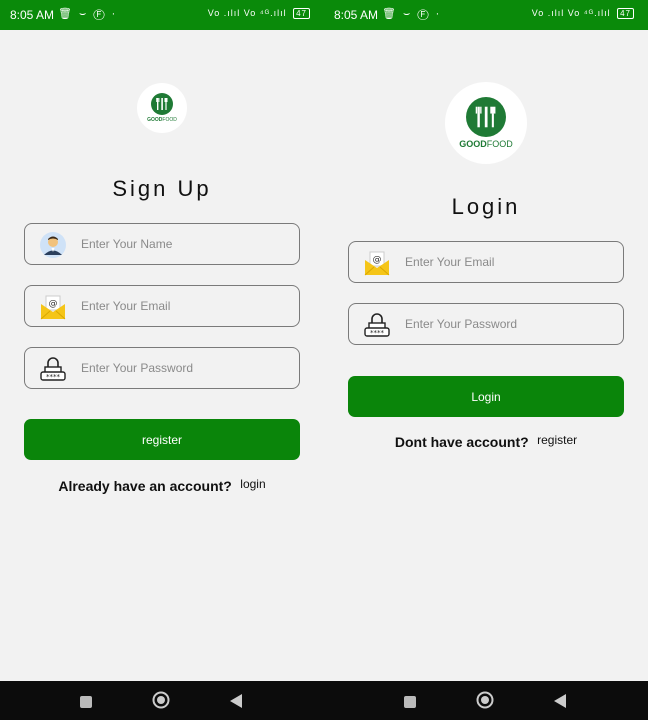 This screenshot has width=648, height=720. I want to click on login-prompt: Already have an account? login, so click(162, 486).